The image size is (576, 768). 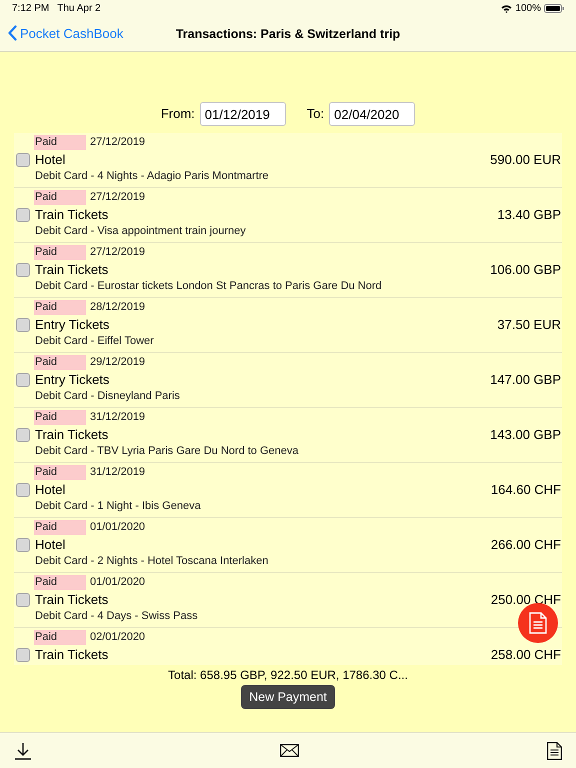 What do you see at coordinates (529, 214) in the screenshot?
I see `transaction-amount: 13.40 GBP` at bounding box center [529, 214].